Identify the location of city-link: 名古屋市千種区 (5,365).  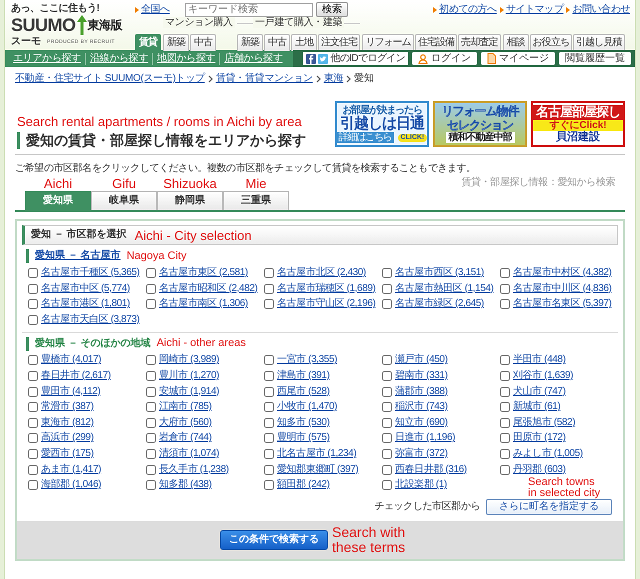
(90, 273).